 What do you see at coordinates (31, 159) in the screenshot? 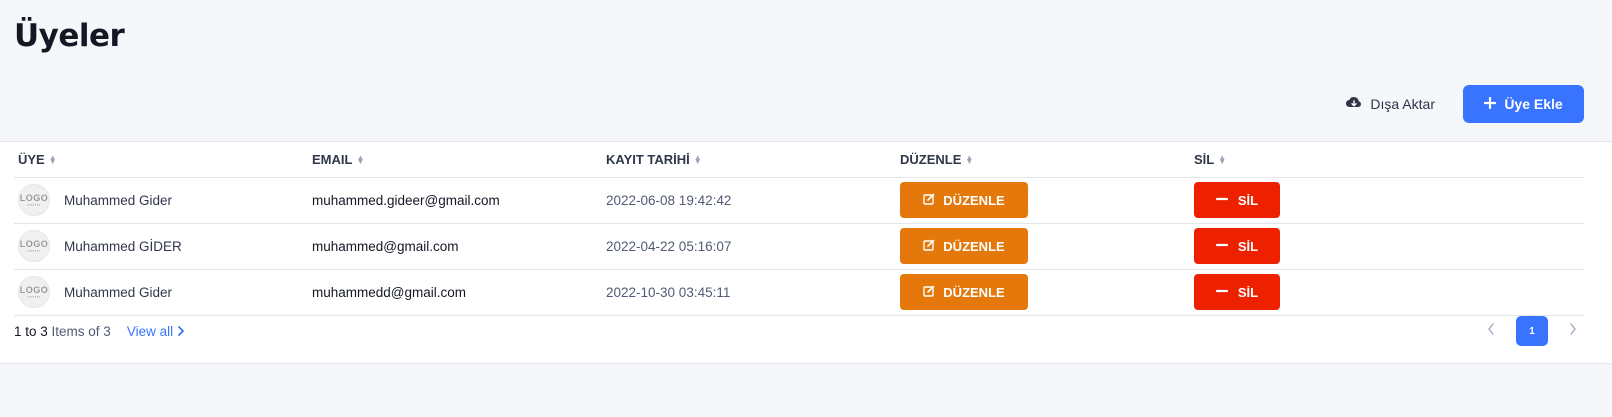
I see `header-user-label: ÜYE` at bounding box center [31, 159].